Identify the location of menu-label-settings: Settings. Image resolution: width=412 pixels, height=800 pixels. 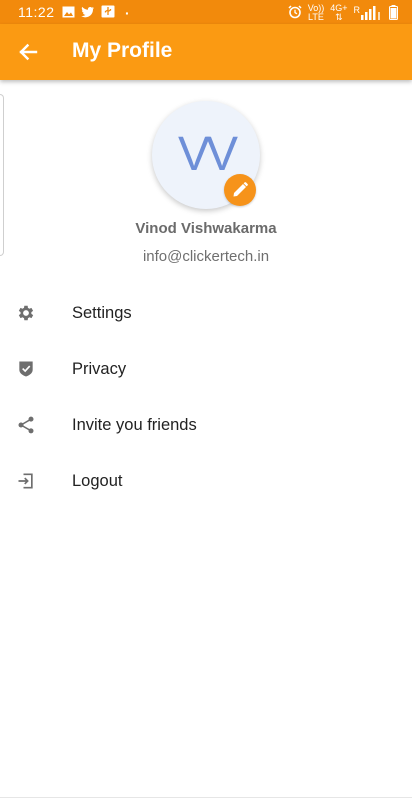
(102, 313).